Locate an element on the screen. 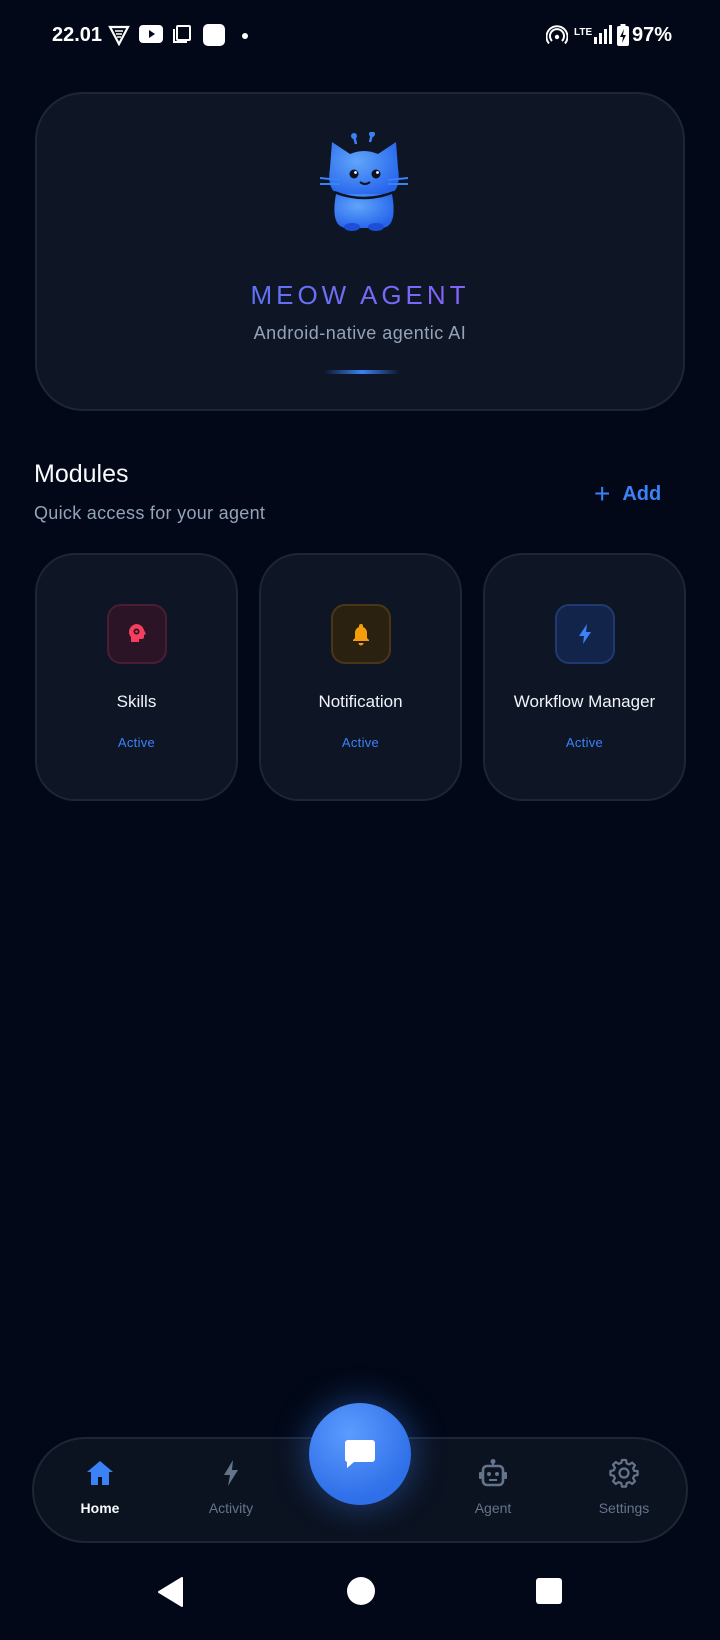 This screenshot has width=720, height=1640. module-name: Skills is located at coordinates (136, 701).